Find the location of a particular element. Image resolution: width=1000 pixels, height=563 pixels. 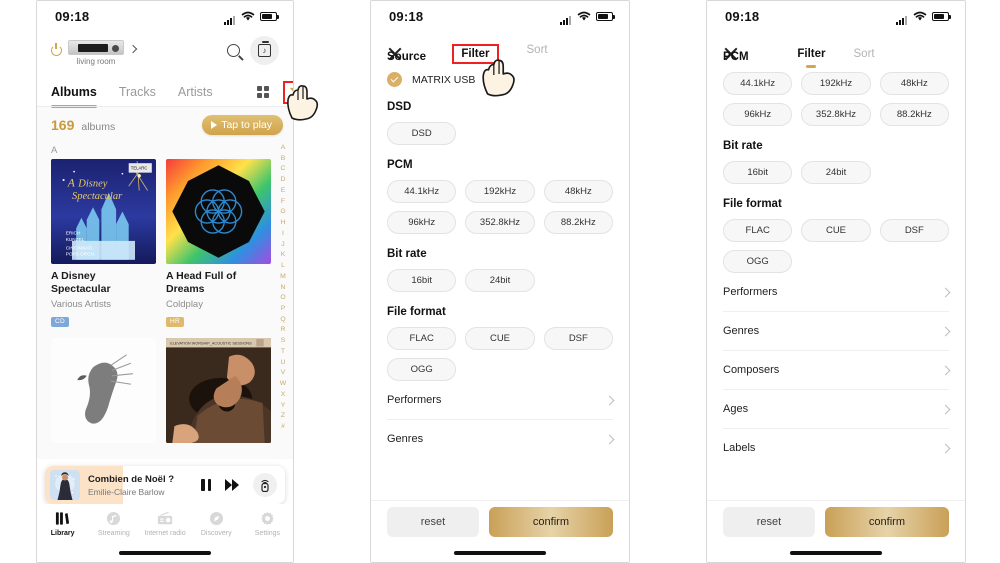

chip-dsd: DSD is located at coordinates (422, 133).